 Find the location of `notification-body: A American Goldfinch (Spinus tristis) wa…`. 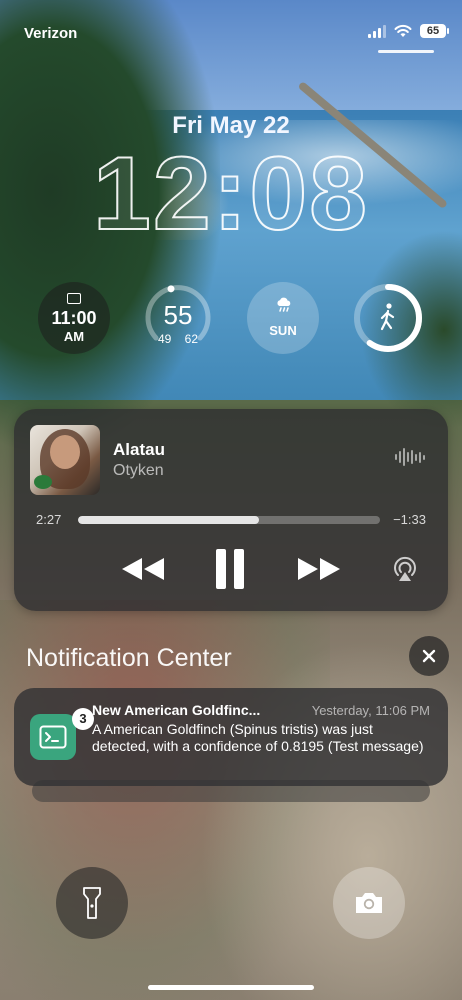

notification-body: A American Goldfinch (Spinus tristis) wa… is located at coordinates (258, 737).